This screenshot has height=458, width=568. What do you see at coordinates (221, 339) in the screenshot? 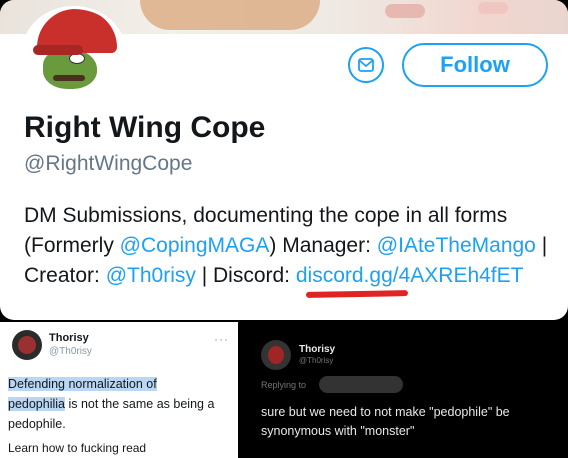
I see `ellipsis-icon: ···` at bounding box center [221, 339].